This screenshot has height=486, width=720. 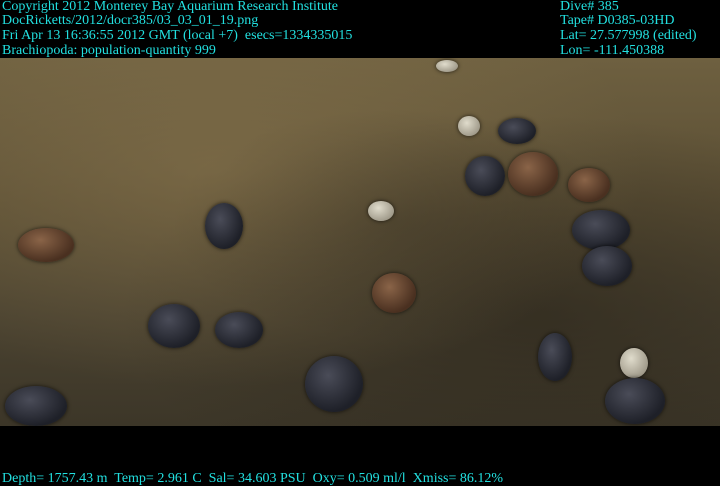 I want to click on annotation-text: Brachiopoda: population-quantity 999, so click(x=109, y=50).